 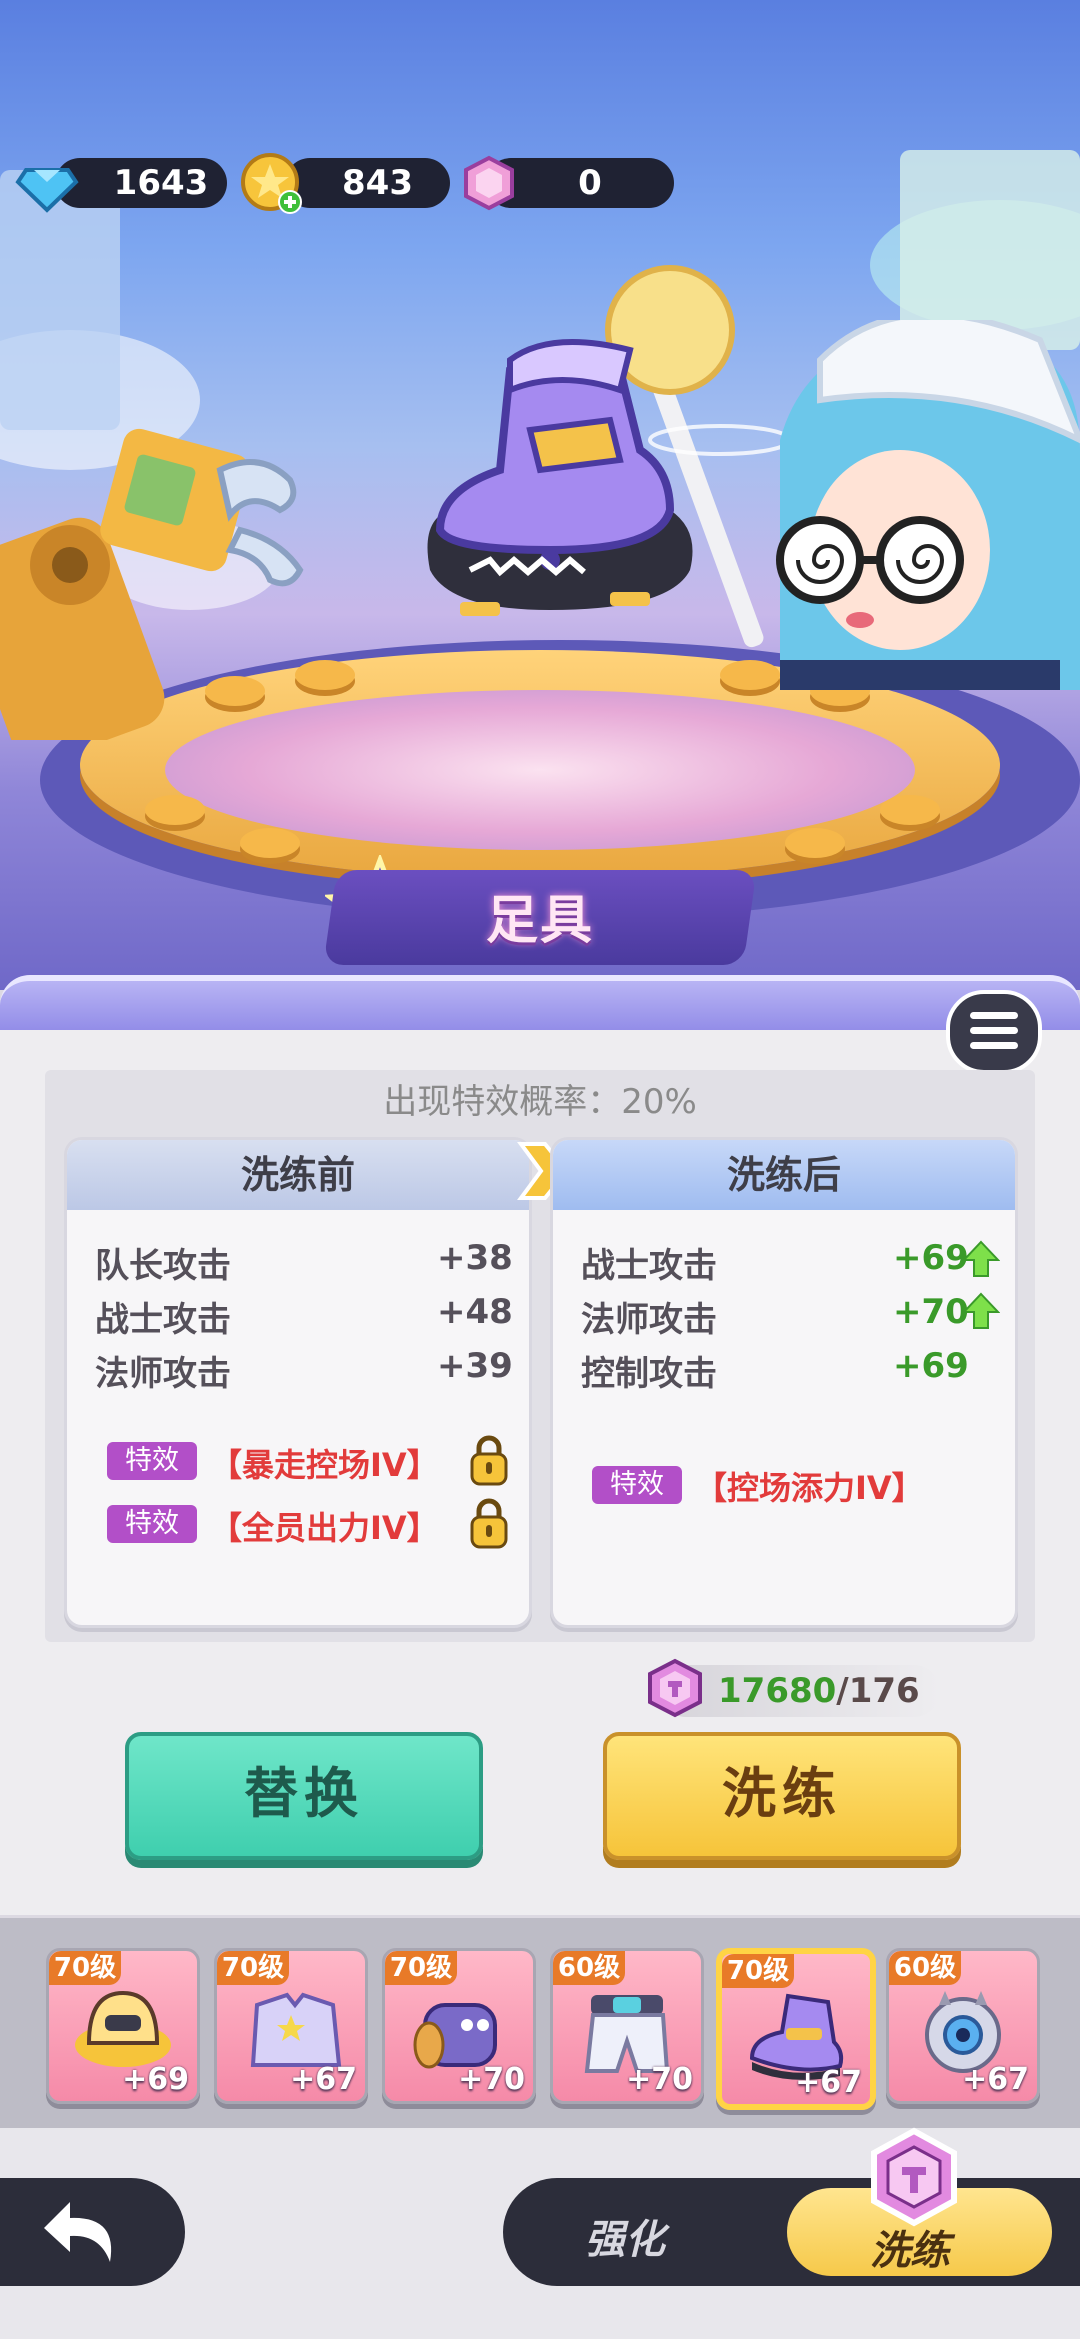 What do you see at coordinates (163, 1374) in the screenshot?
I see `before-stat-name: 法师攻击` at bounding box center [163, 1374].